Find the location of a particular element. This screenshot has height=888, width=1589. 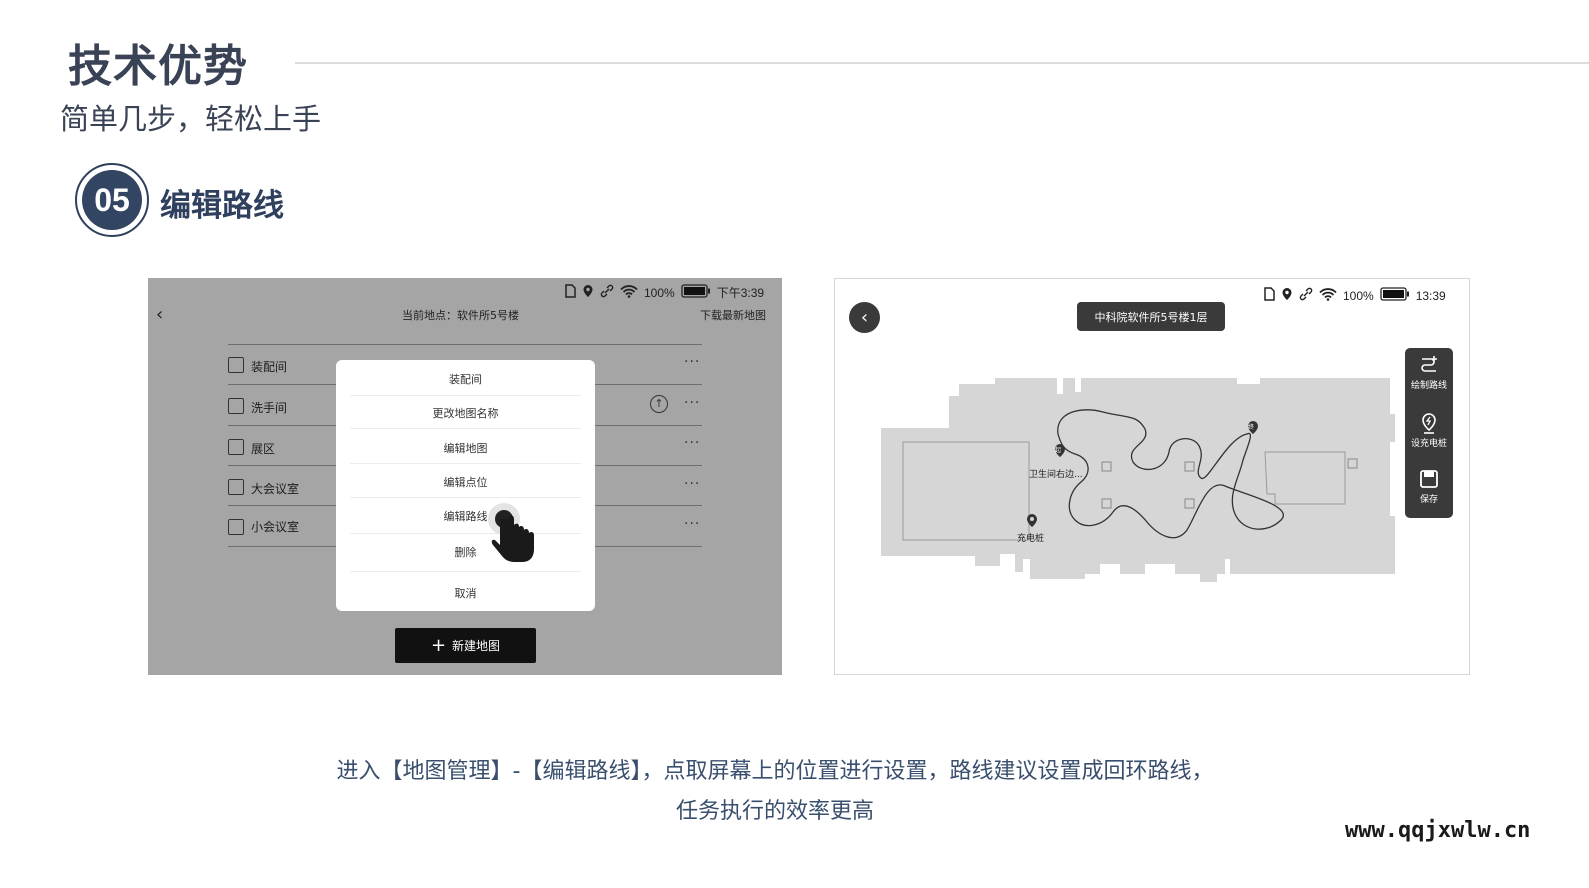

back-button: ‹ is located at coordinates (864, 317).